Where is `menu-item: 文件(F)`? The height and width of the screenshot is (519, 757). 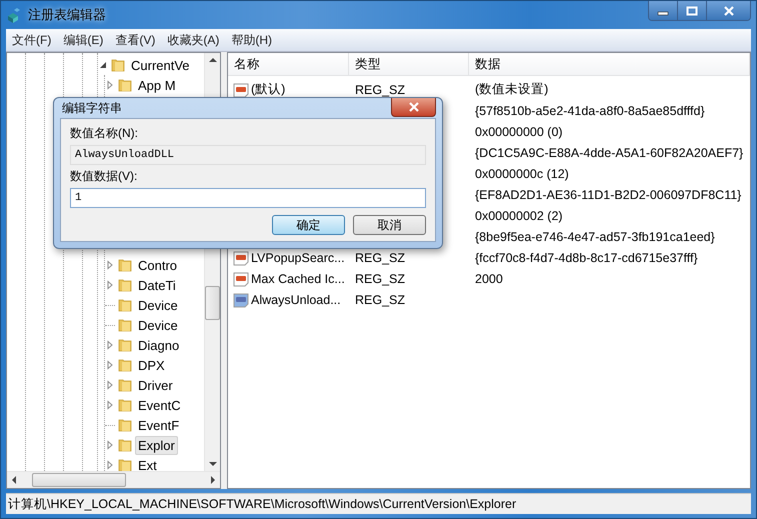
menu-item: 文件(F) is located at coordinates (32, 40).